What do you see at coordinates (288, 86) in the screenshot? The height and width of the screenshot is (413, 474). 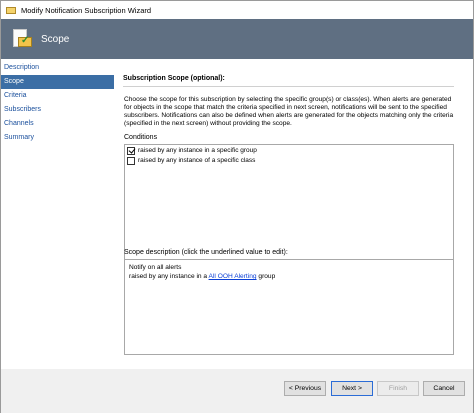 I see `section-divider` at bounding box center [288, 86].